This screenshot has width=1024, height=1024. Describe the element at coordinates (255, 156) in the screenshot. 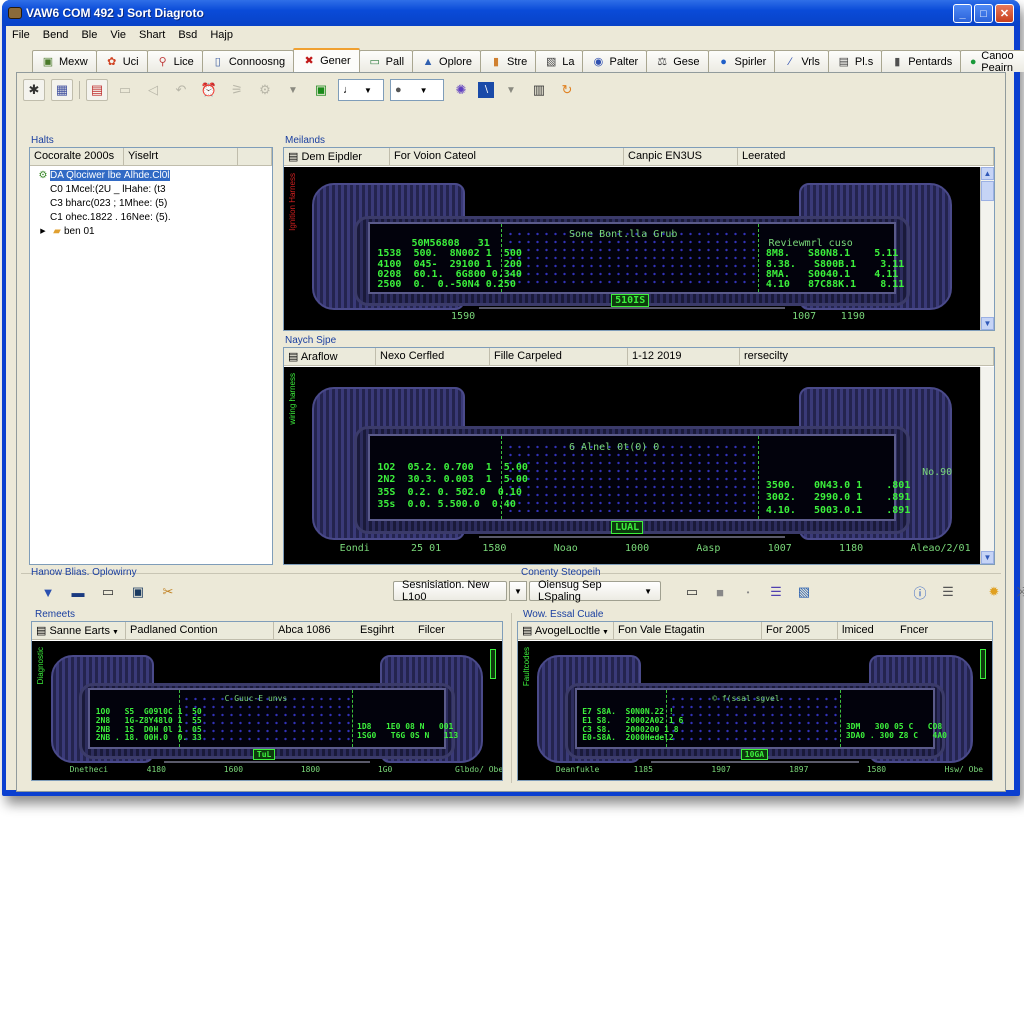

I see `column-header` at that location.